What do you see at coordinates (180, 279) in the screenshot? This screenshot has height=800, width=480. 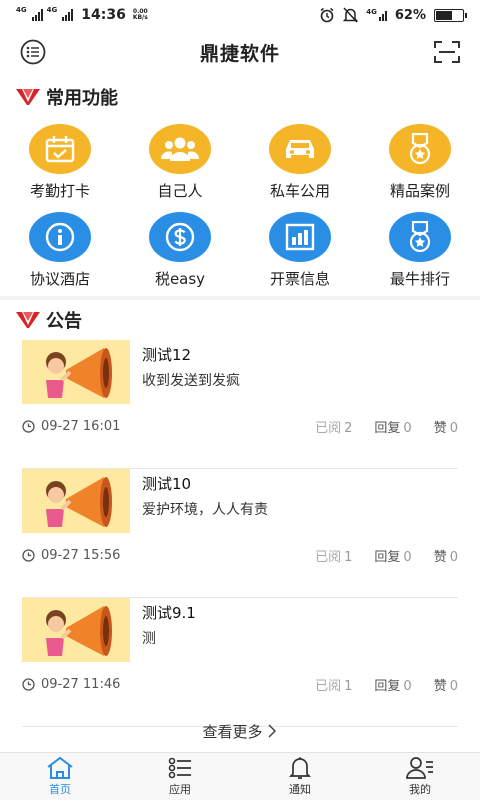 I see `function-label: 税easy` at bounding box center [180, 279].